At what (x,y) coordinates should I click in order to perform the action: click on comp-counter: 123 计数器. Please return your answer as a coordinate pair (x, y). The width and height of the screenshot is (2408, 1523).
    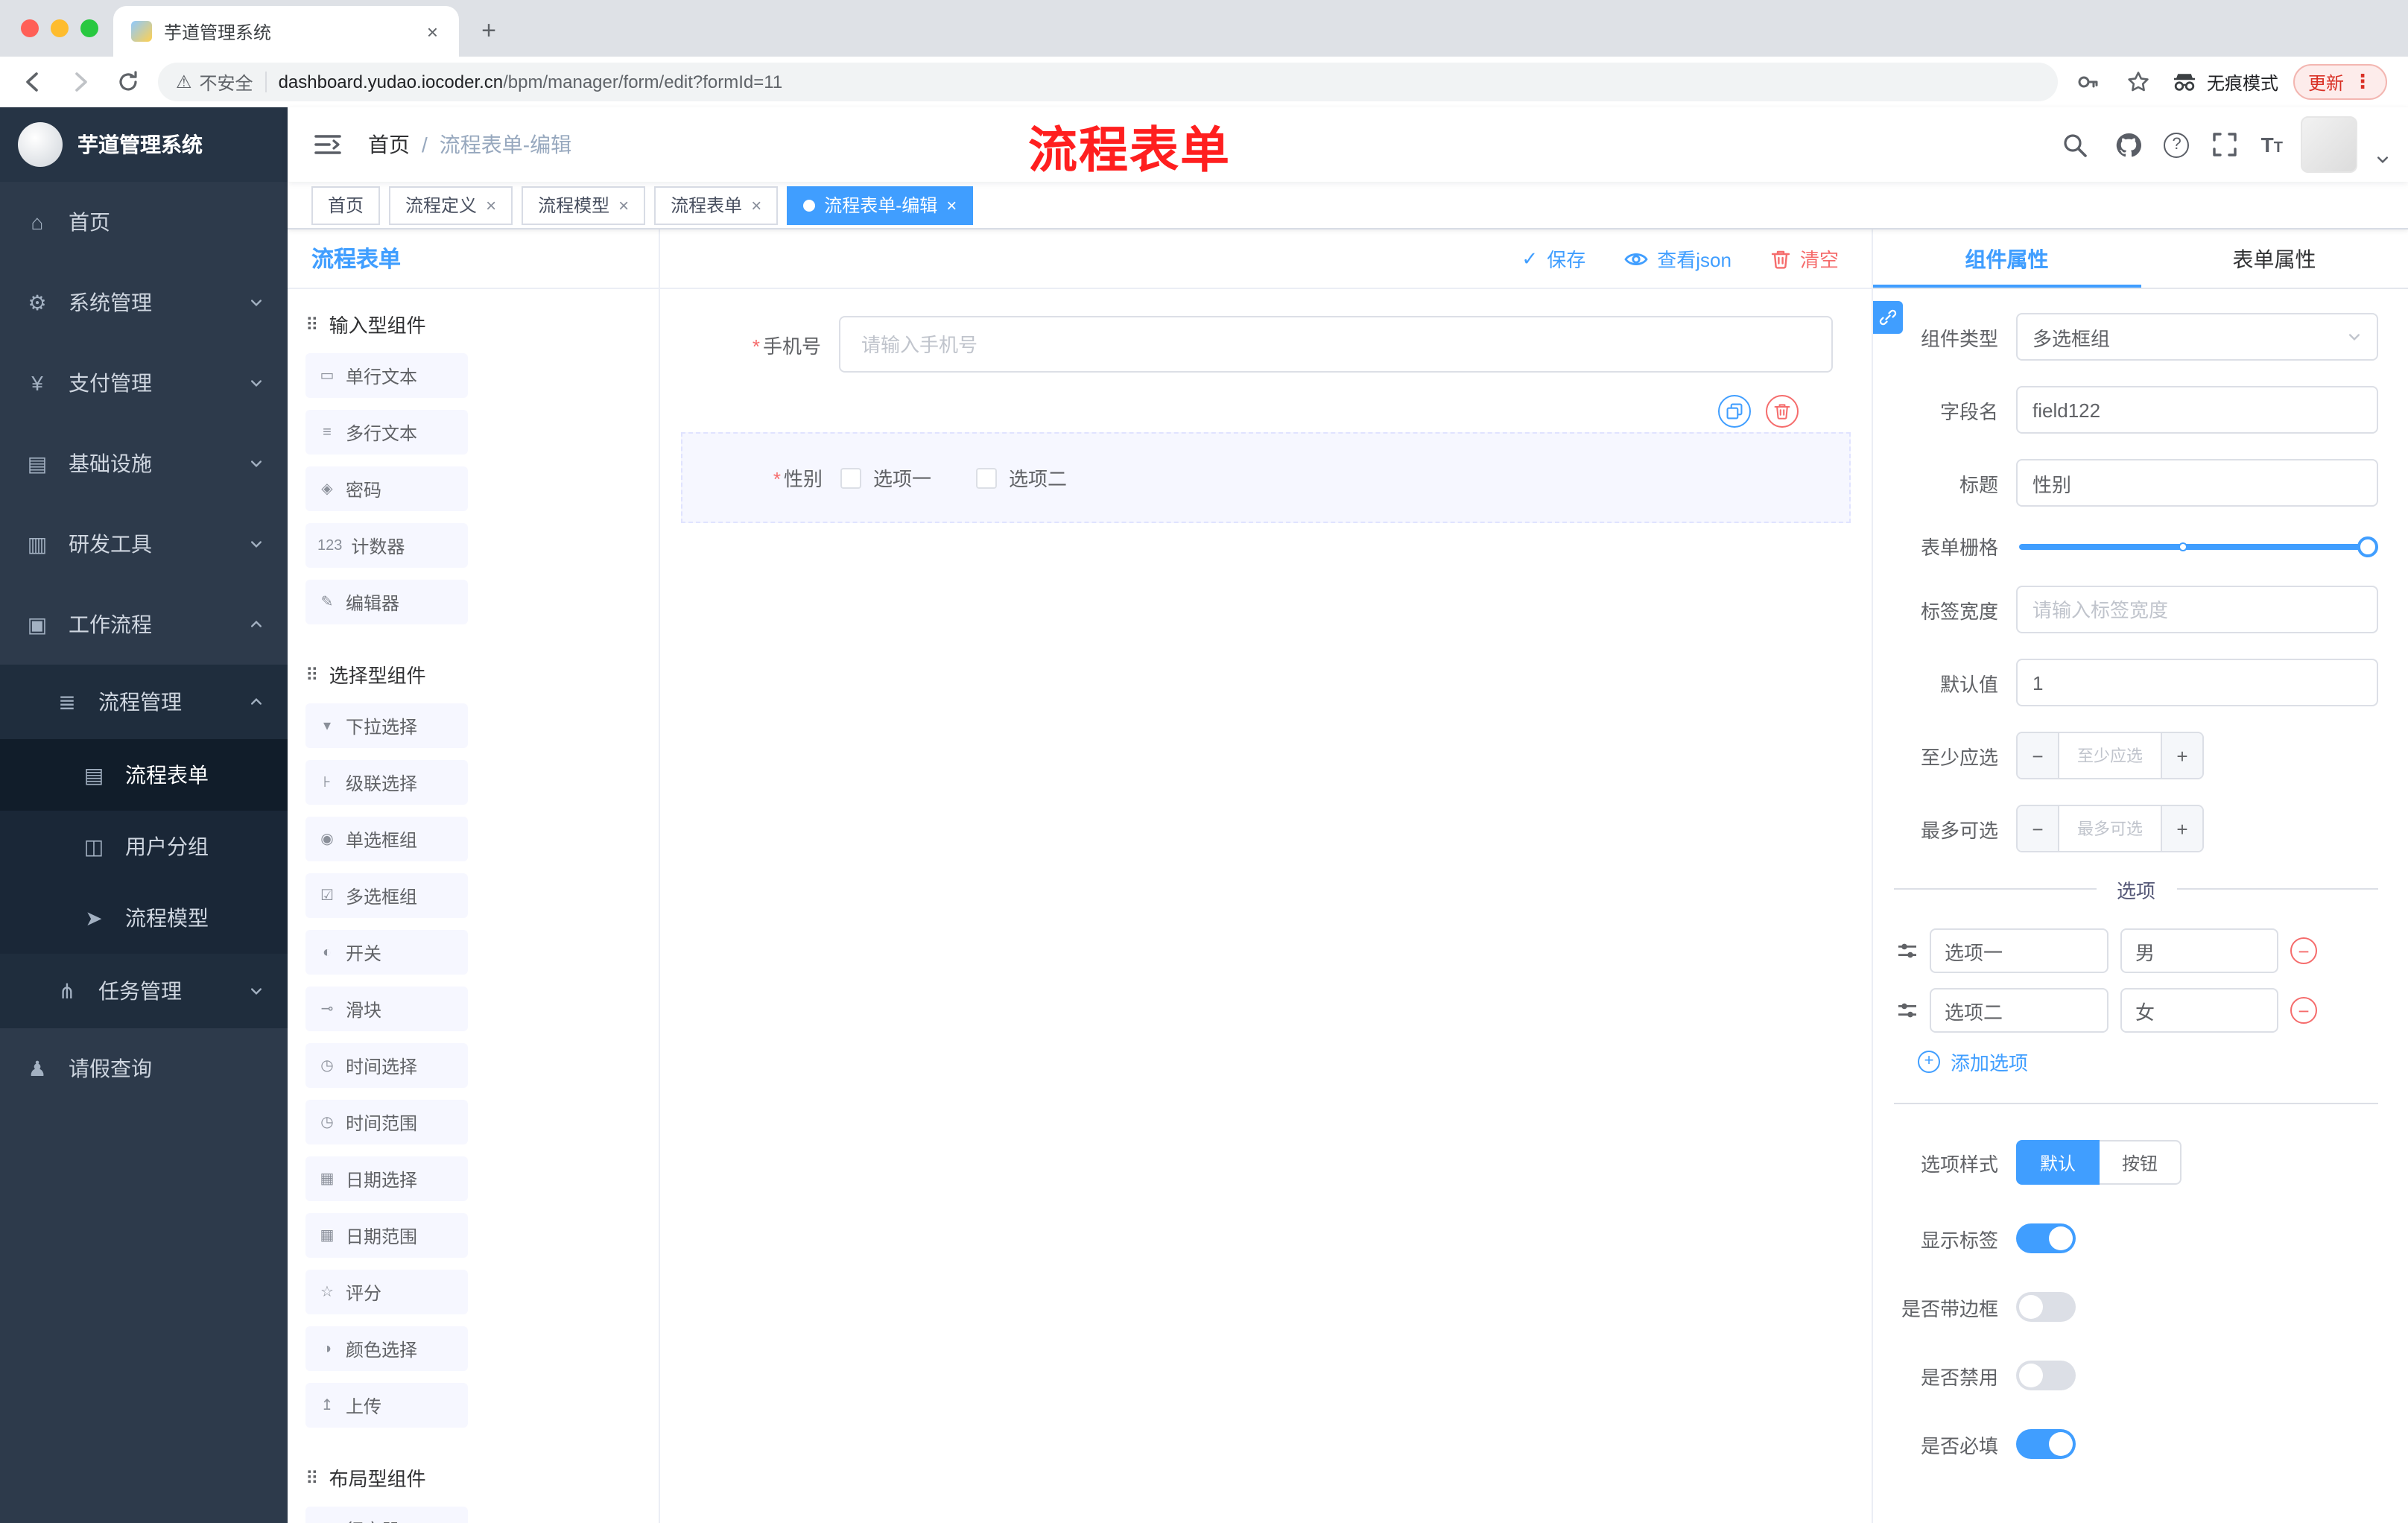
    Looking at the image, I should click on (386, 545).